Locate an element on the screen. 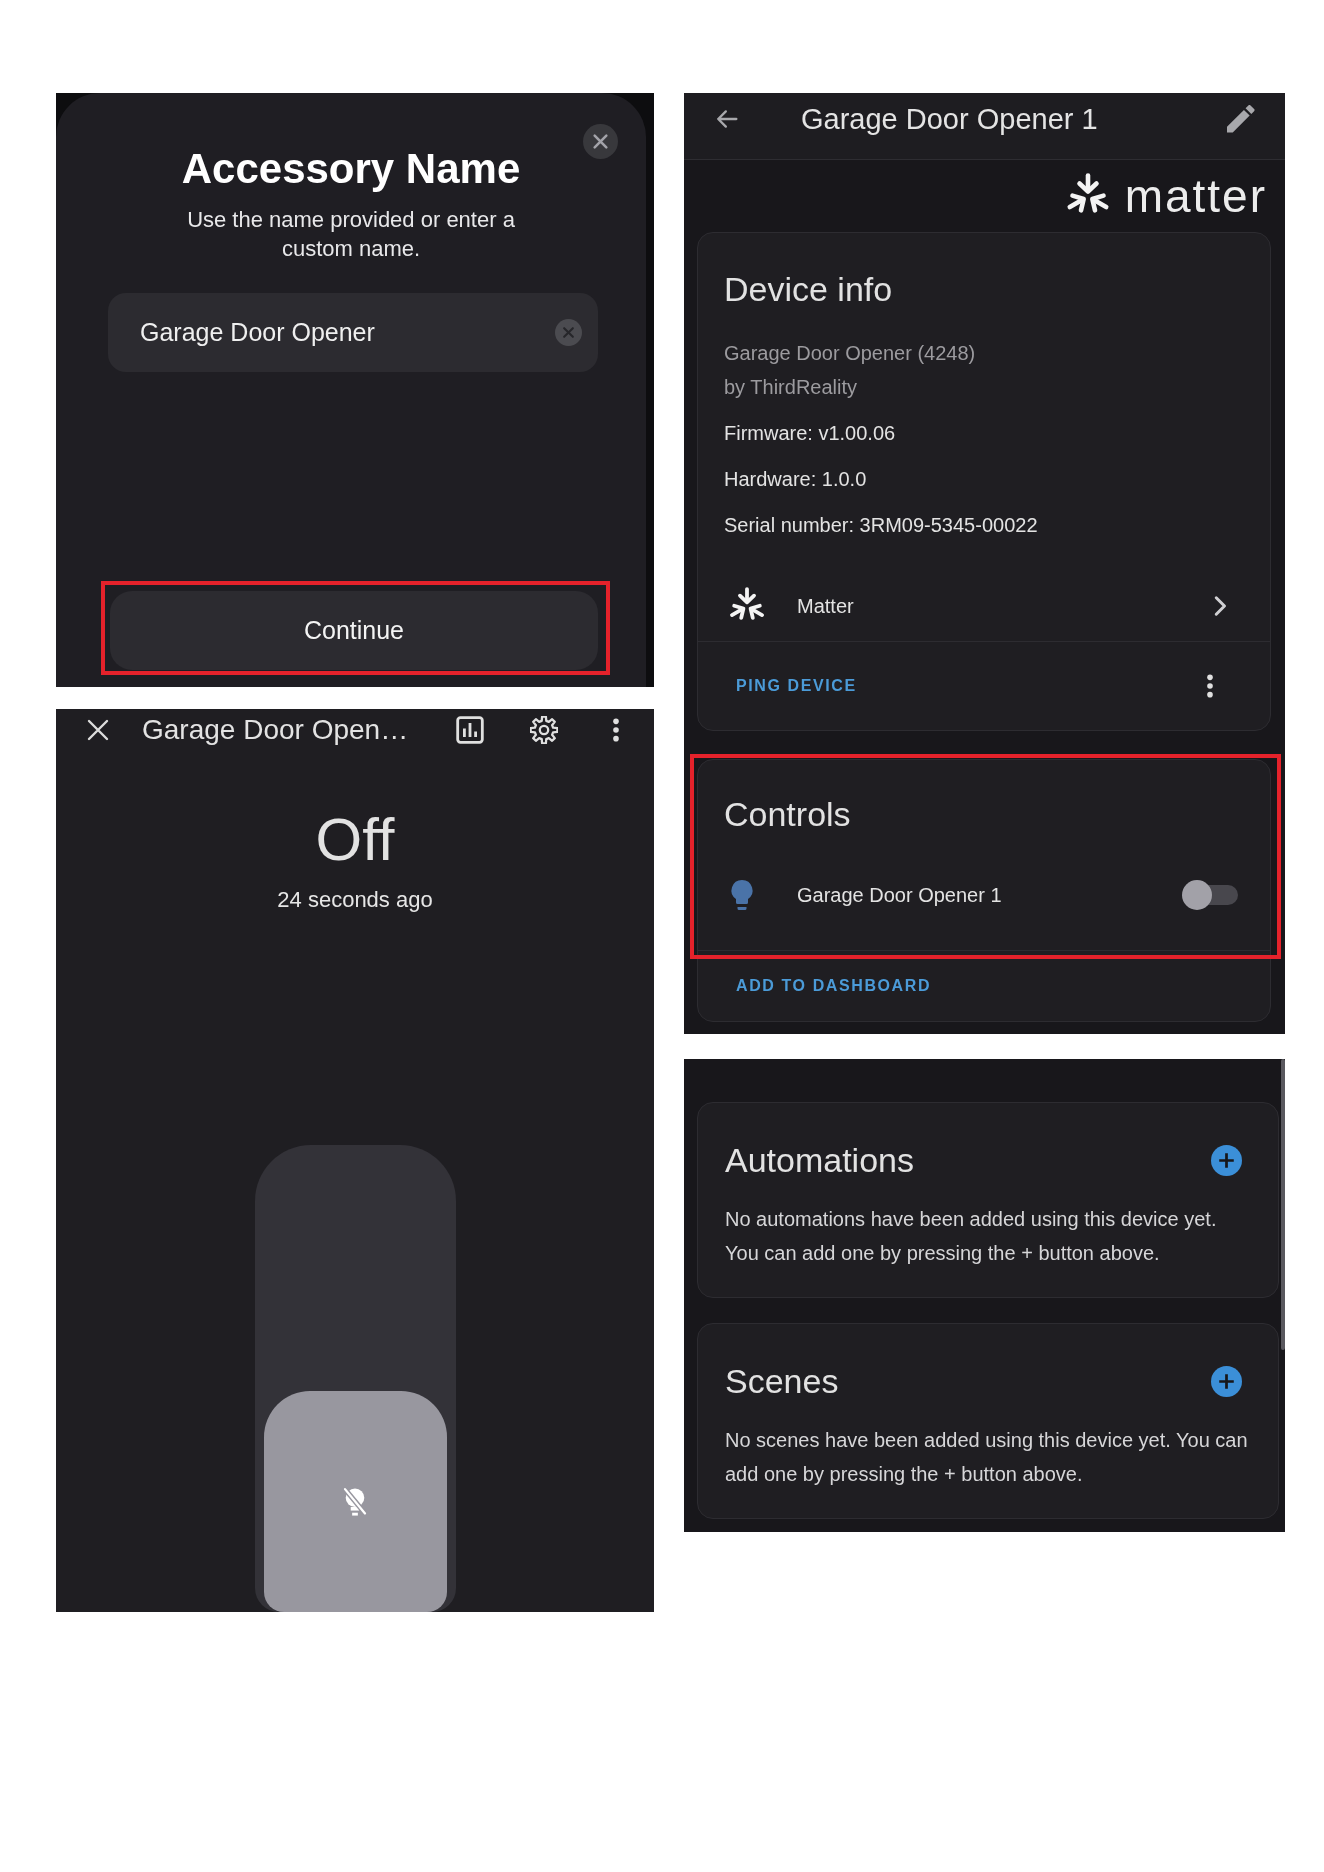  pencil-icon is located at coordinates (1241, 119).